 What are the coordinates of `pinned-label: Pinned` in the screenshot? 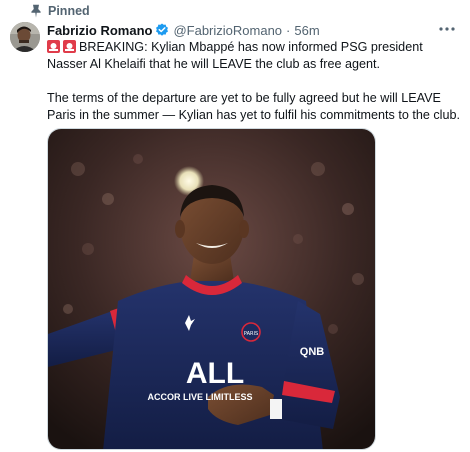 It's located at (69, 11).